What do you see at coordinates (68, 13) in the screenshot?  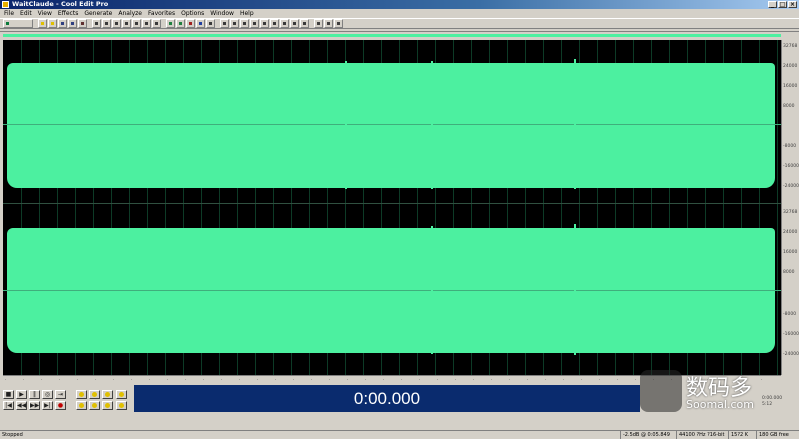 I see `menu-effects: Effects` at bounding box center [68, 13].